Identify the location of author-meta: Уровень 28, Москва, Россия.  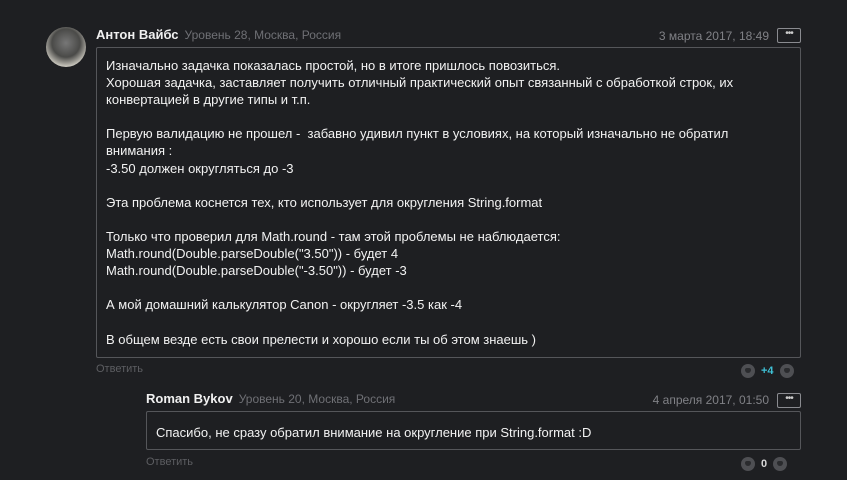
(263, 35).